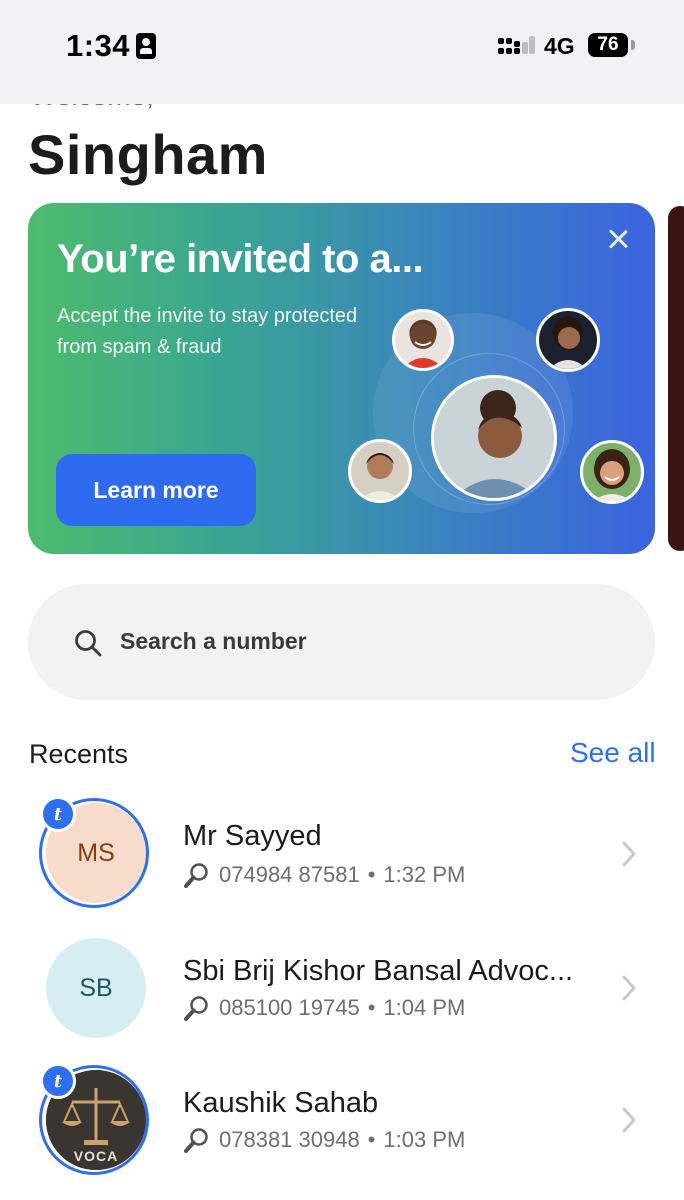 Image resolution: width=684 pixels, height=1200 pixels. Describe the element at coordinates (289, 1007) in the screenshot. I see `contact-number: 085100 19745` at that location.